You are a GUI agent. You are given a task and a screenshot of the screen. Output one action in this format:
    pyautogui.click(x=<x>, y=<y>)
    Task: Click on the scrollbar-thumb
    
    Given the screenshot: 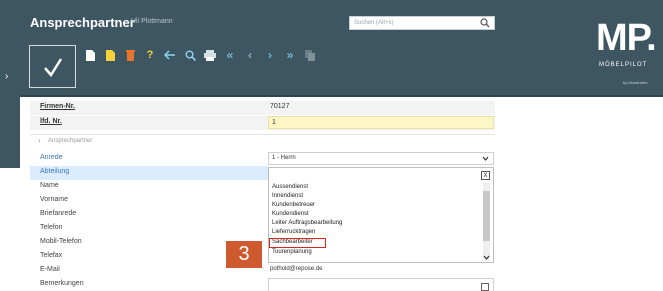 What is the action you would take?
    pyautogui.click(x=486, y=216)
    